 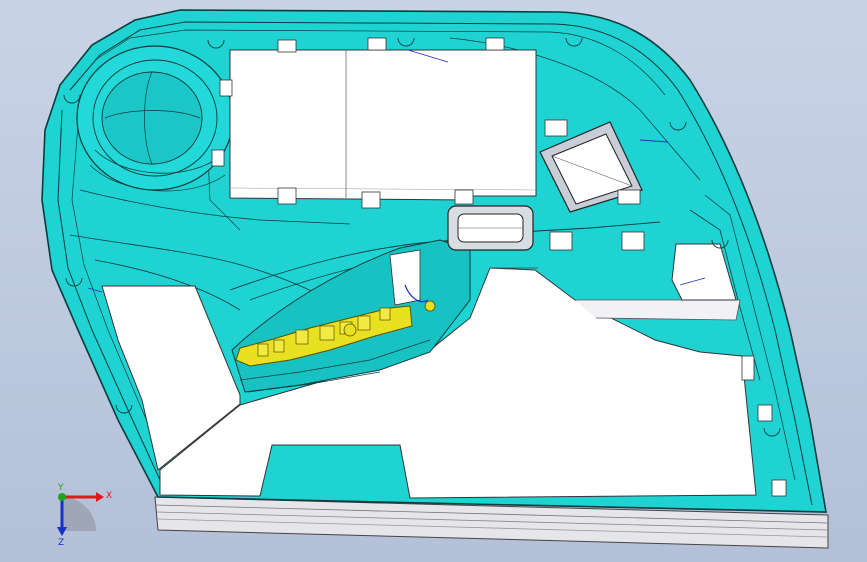 I want to click on z-axis-label: Z, so click(x=61, y=543).